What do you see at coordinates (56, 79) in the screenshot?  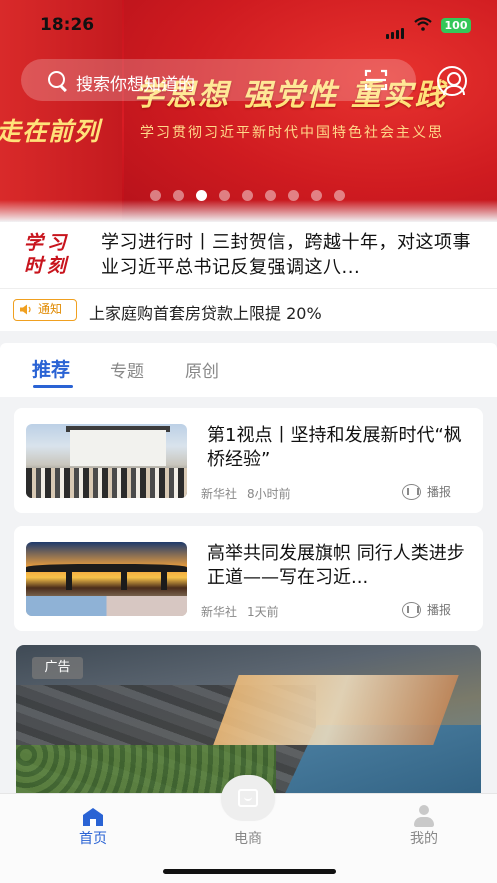 I see `search-icon` at bounding box center [56, 79].